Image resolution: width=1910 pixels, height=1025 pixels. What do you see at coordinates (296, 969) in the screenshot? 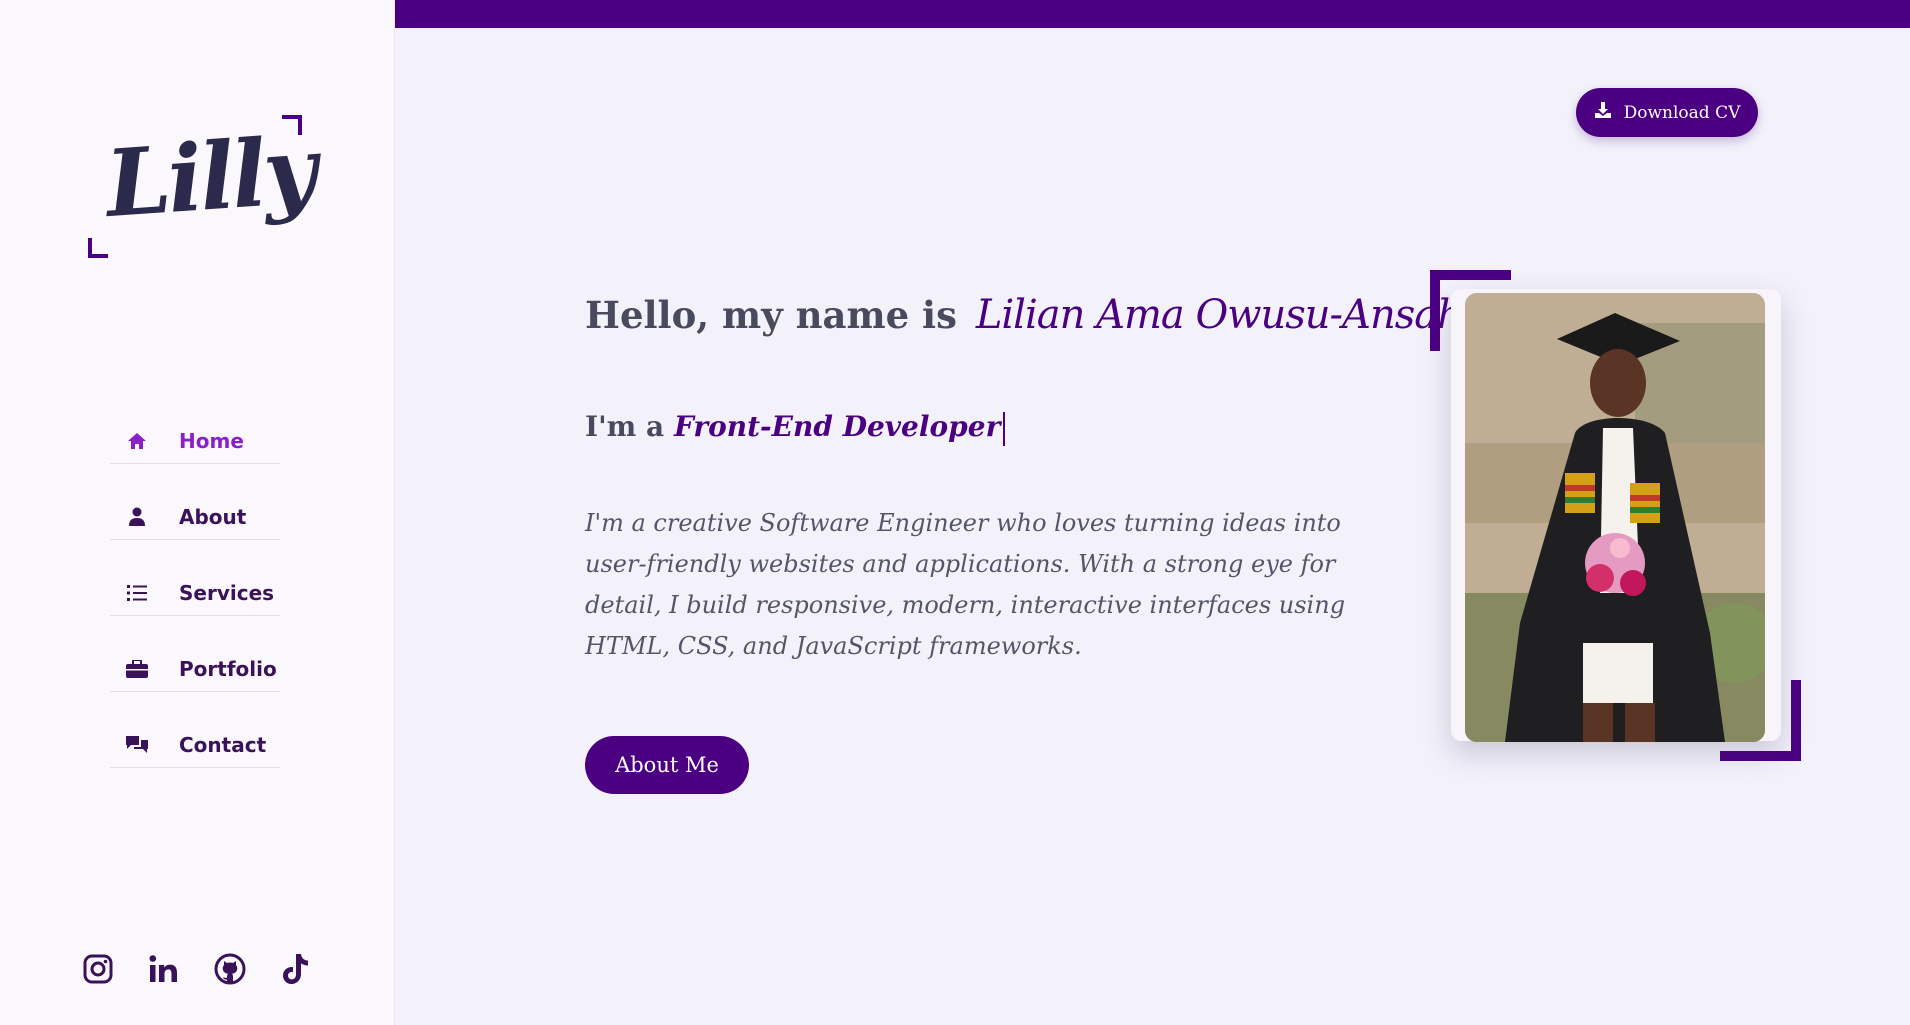
I see `tiktok-icon` at bounding box center [296, 969].